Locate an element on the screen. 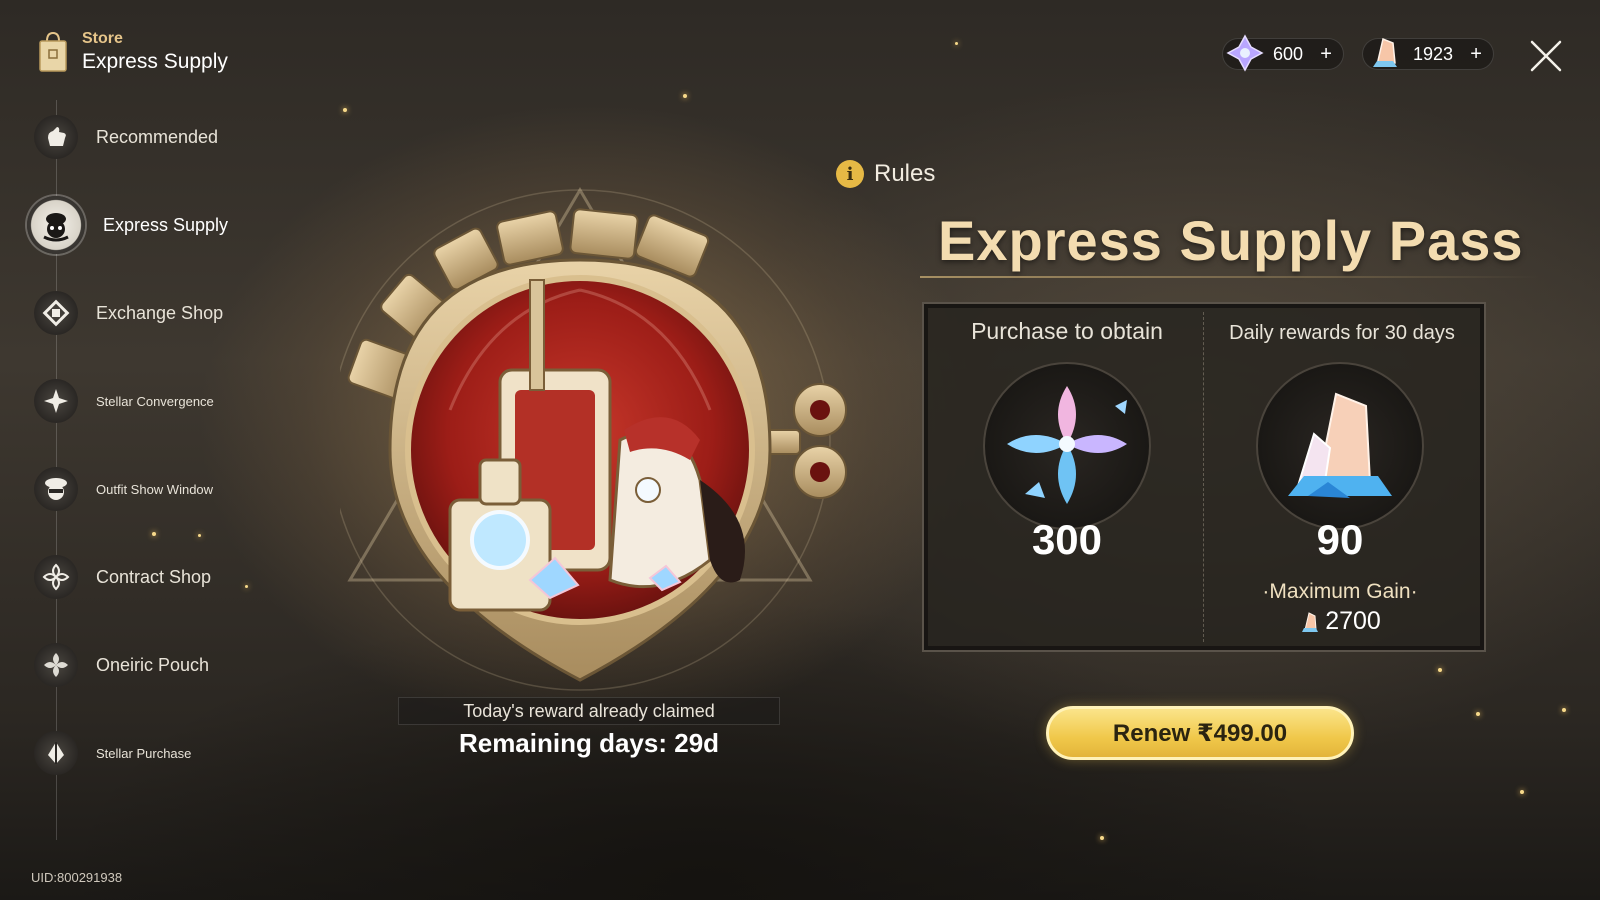 The width and height of the screenshot is (1600, 900). daily-reward-amount: 90 is located at coordinates (1340, 539).